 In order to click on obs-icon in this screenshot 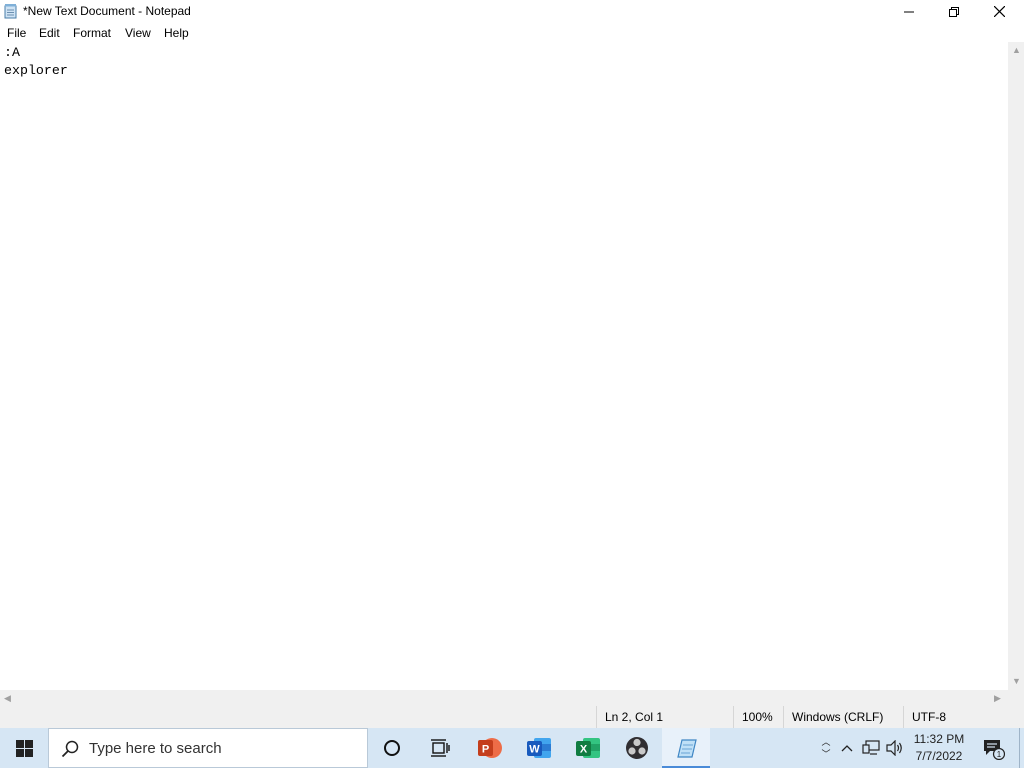, I will do `click(637, 748)`.